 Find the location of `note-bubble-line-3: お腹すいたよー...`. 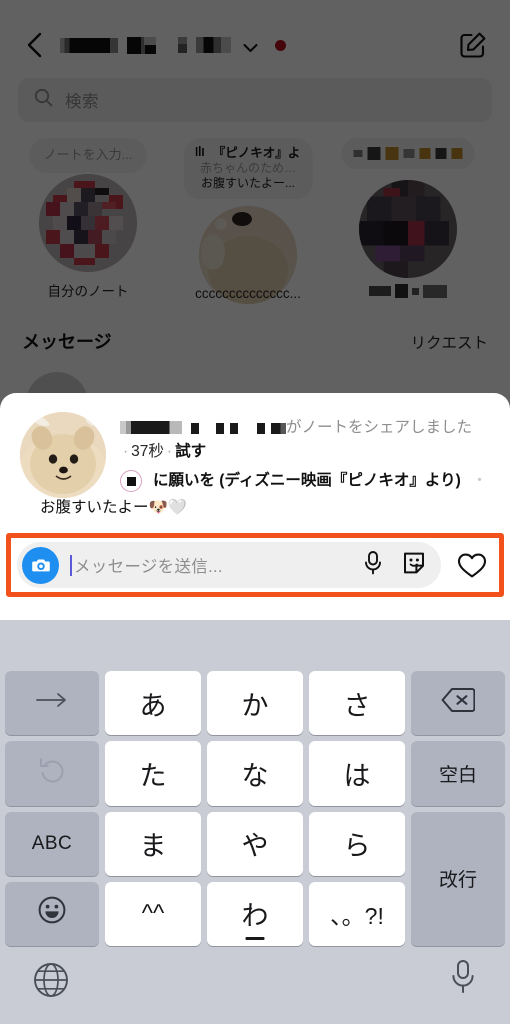

note-bubble-line-3: お腹すいたよー... is located at coordinates (248, 183).